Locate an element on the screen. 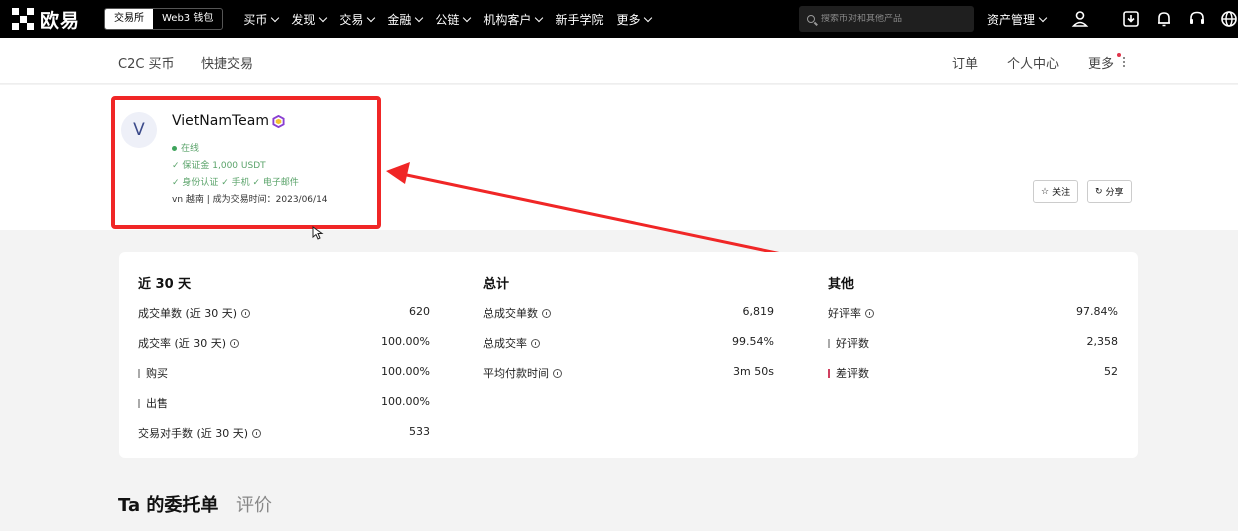 This screenshot has width=1238, height=531. stat-label: 差评数 is located at coordinates (848, 373).